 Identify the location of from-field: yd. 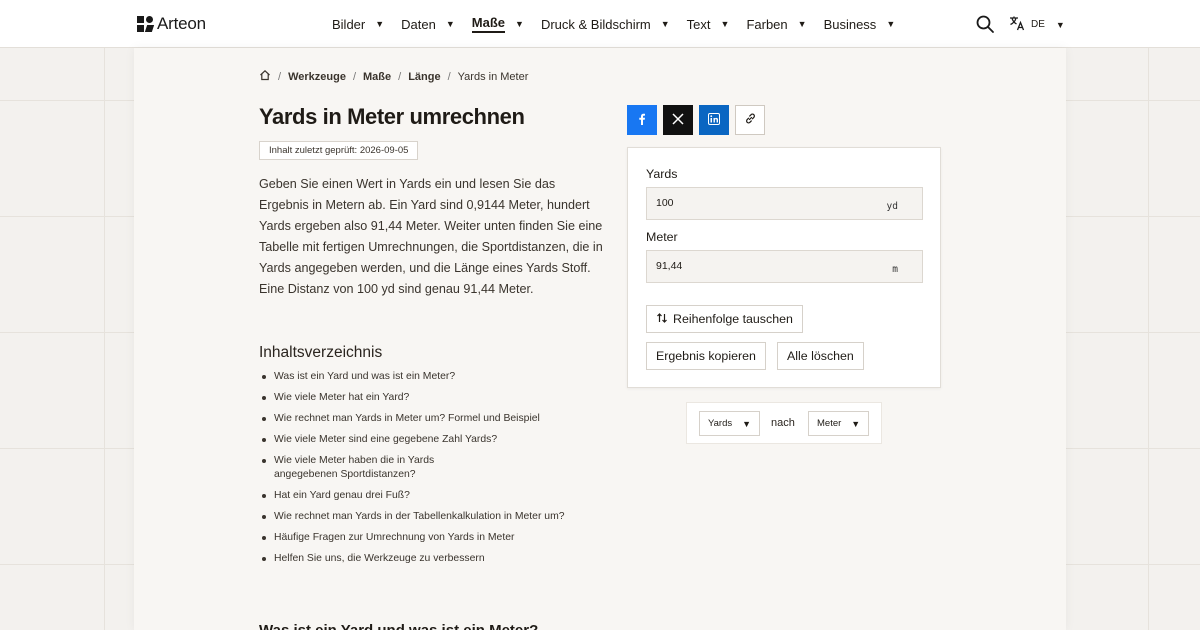
(784, 203).